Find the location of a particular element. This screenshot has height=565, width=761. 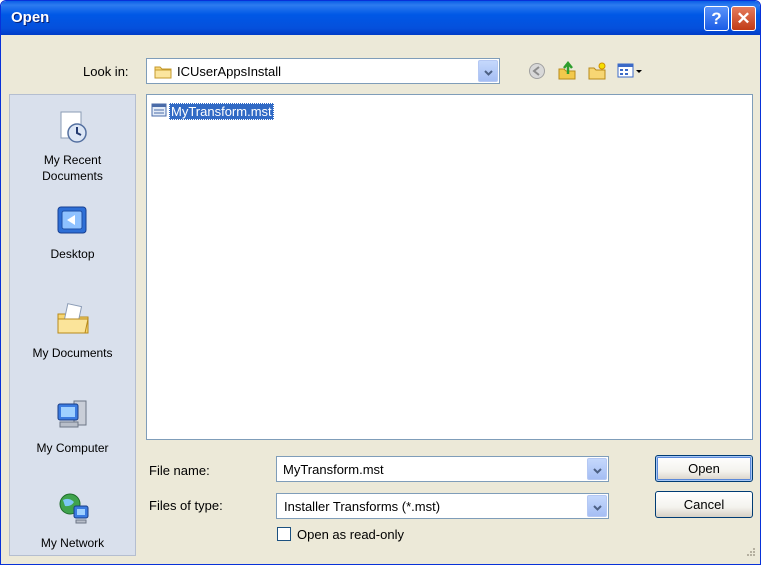

file-name-label: File name: is located at coordinates (179, 470).